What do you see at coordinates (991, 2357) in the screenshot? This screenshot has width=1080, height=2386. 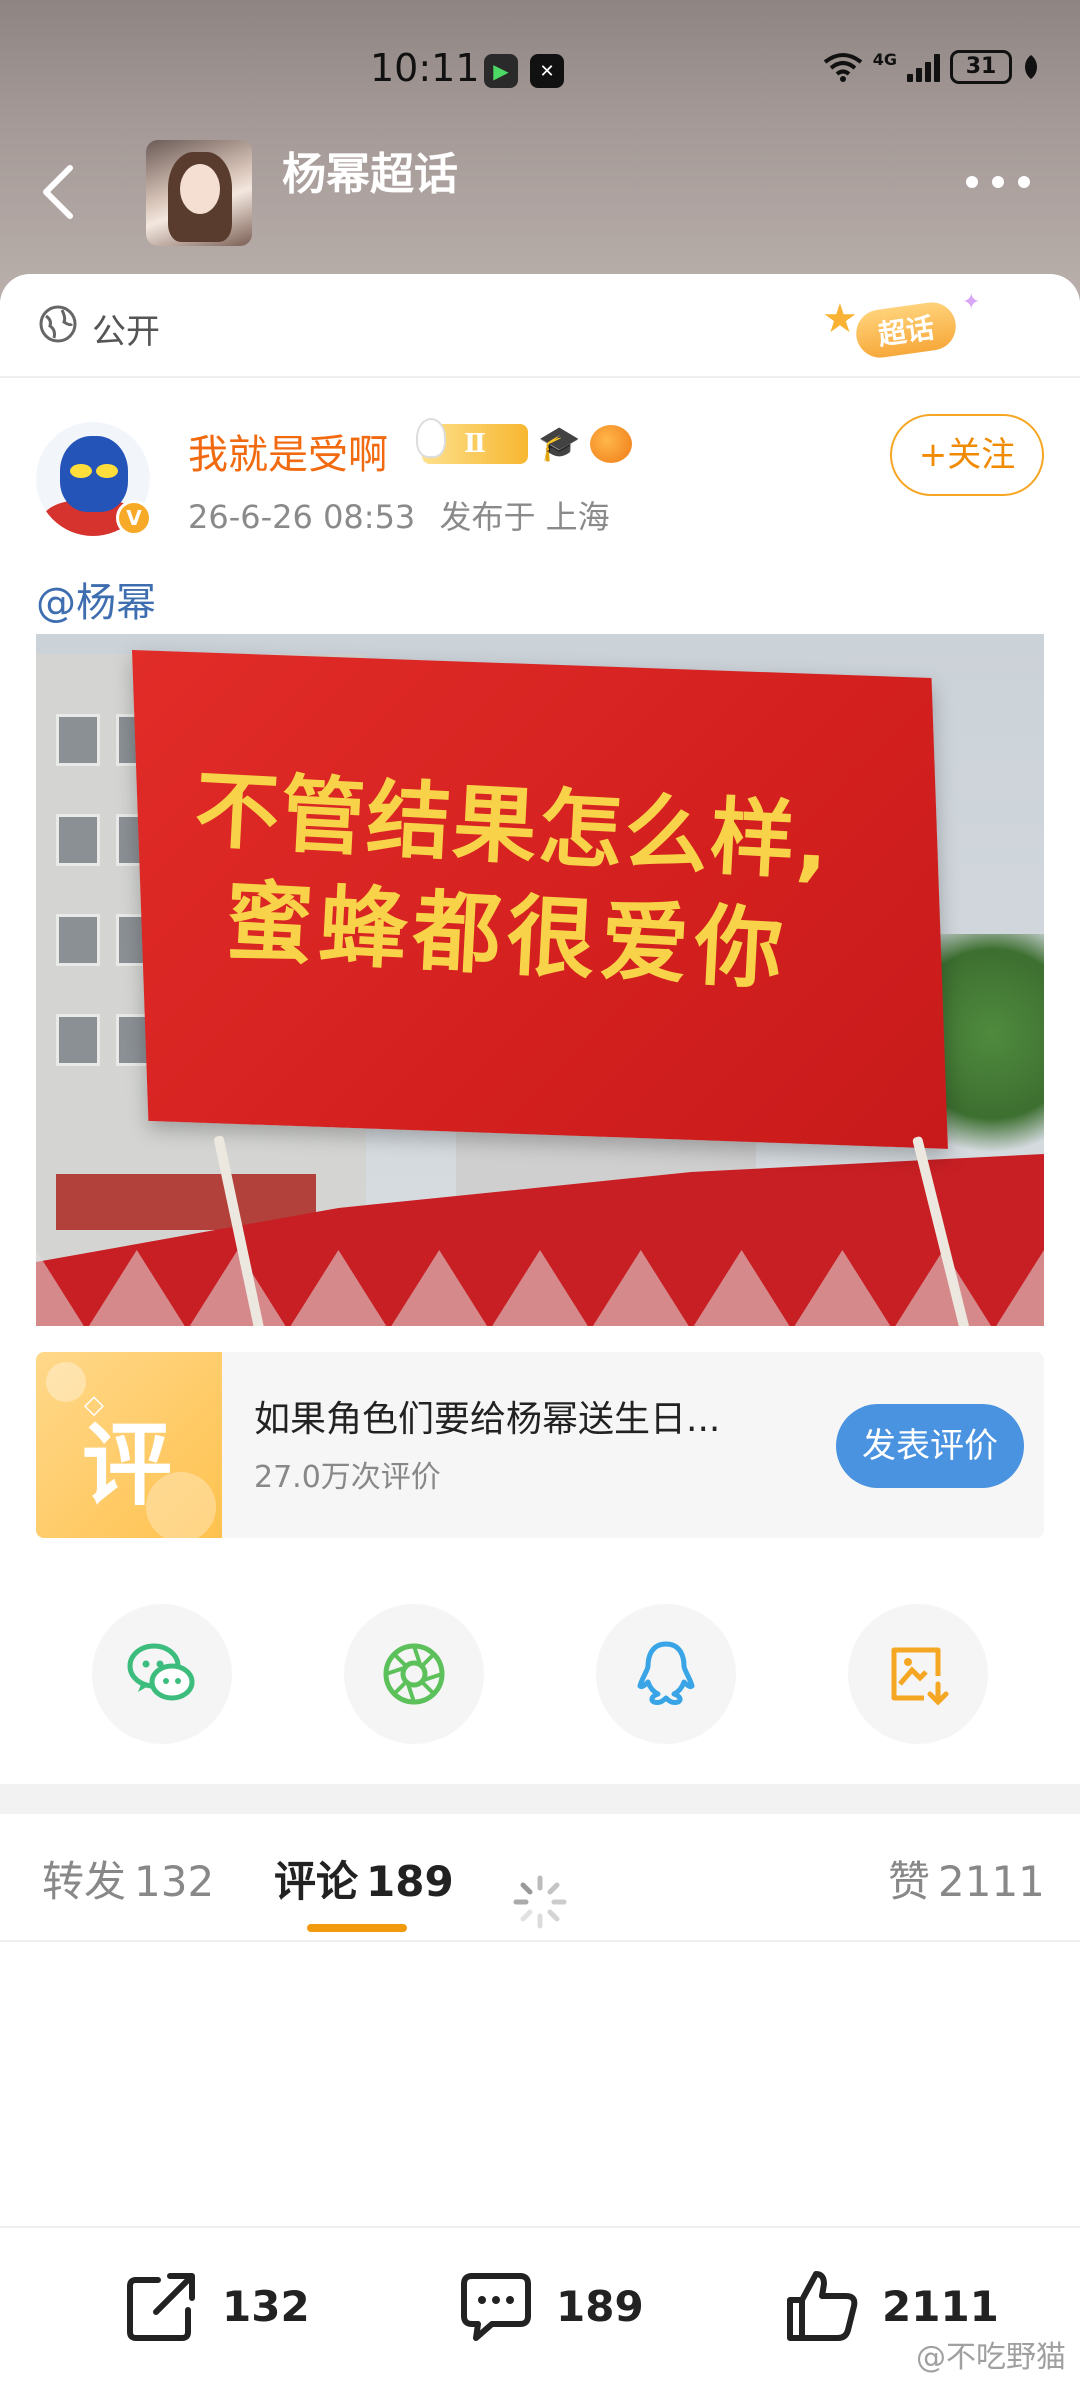 I see `watermark: @不吃野猫` at bounding box center [991, 2357].